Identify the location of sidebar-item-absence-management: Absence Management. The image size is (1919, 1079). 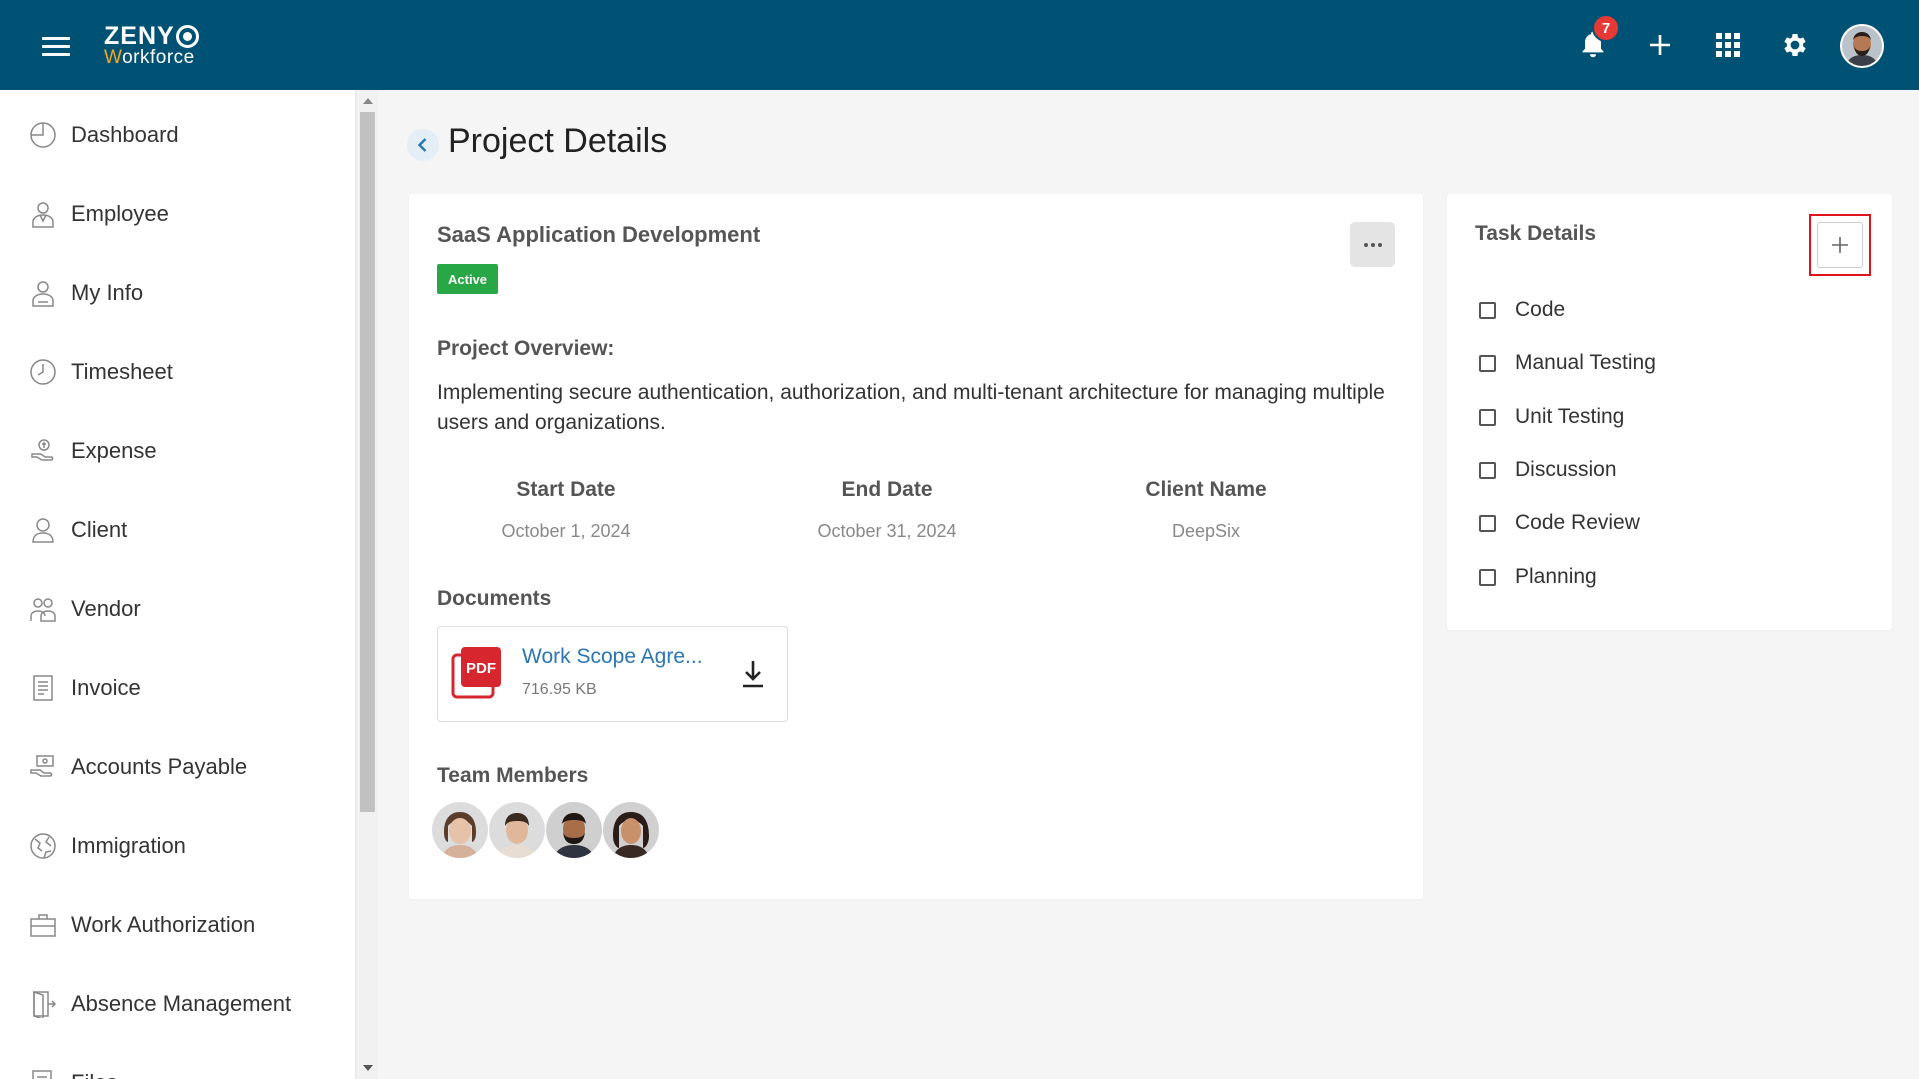
(175, 1004).